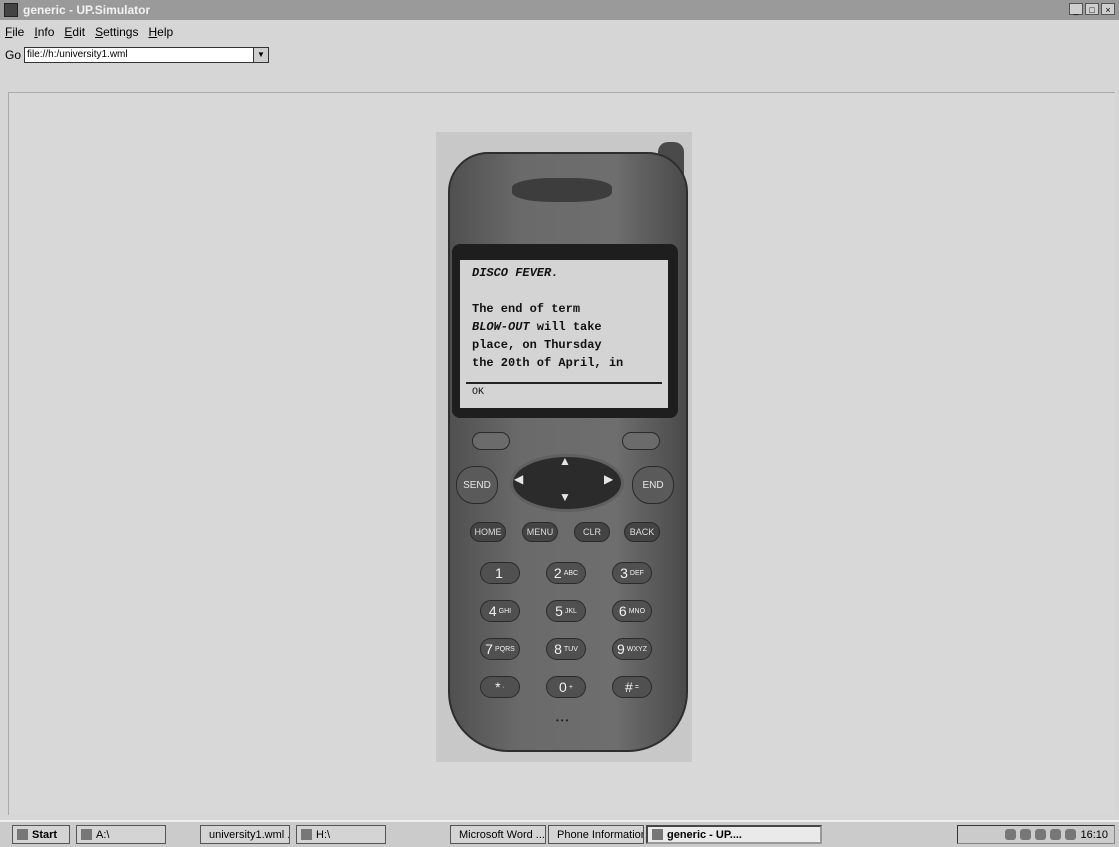 The height and width of the screenshot is (847, 1119). Describe the element at coordinates (596, 834) in the screenshot. I see `taskbar-item-phone-information: Phone Information` at that location.